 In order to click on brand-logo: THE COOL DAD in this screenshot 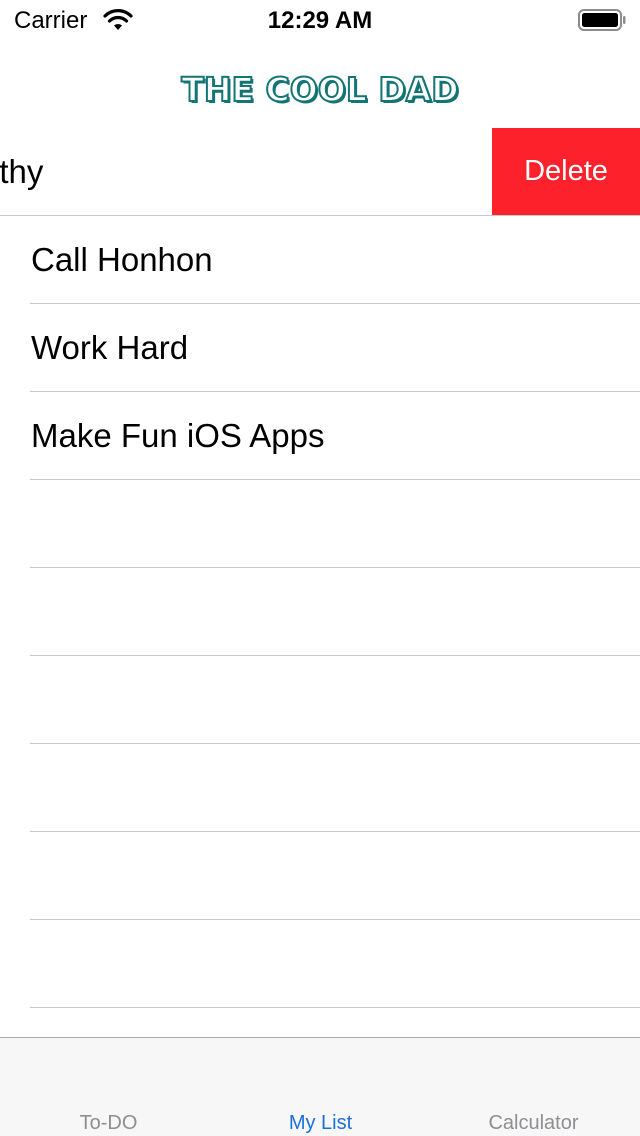, I will do `click(319, 89)`.